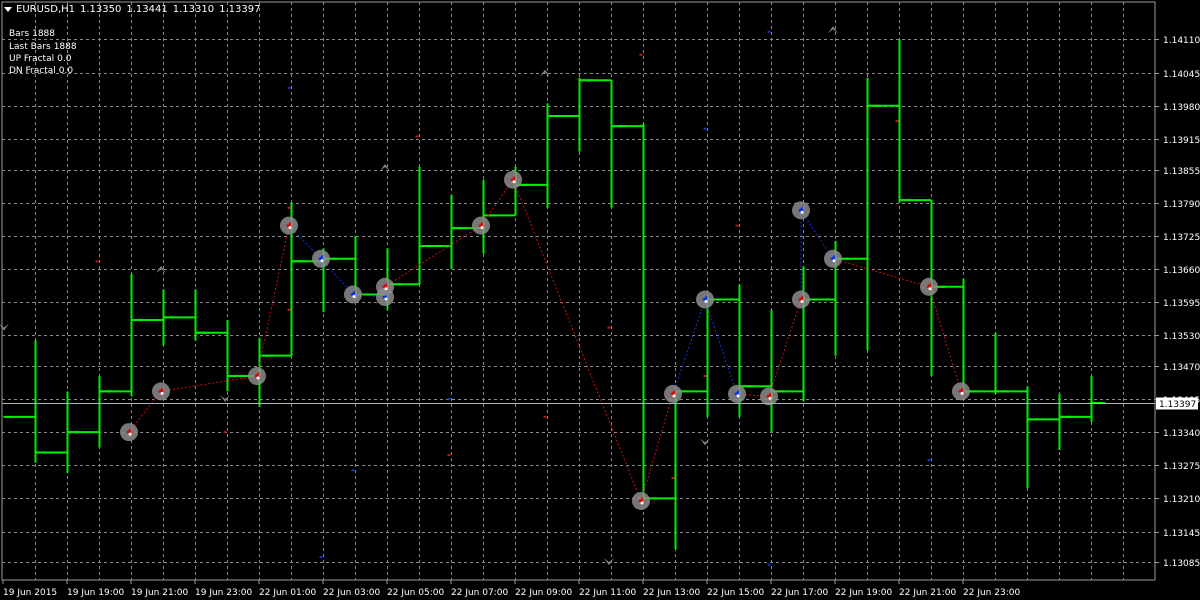  What do you see at coordinates (991, 593) in the screenshot?
I see `x-tick-label: 22 Jun 23:00` at bounding box center [991, 593].